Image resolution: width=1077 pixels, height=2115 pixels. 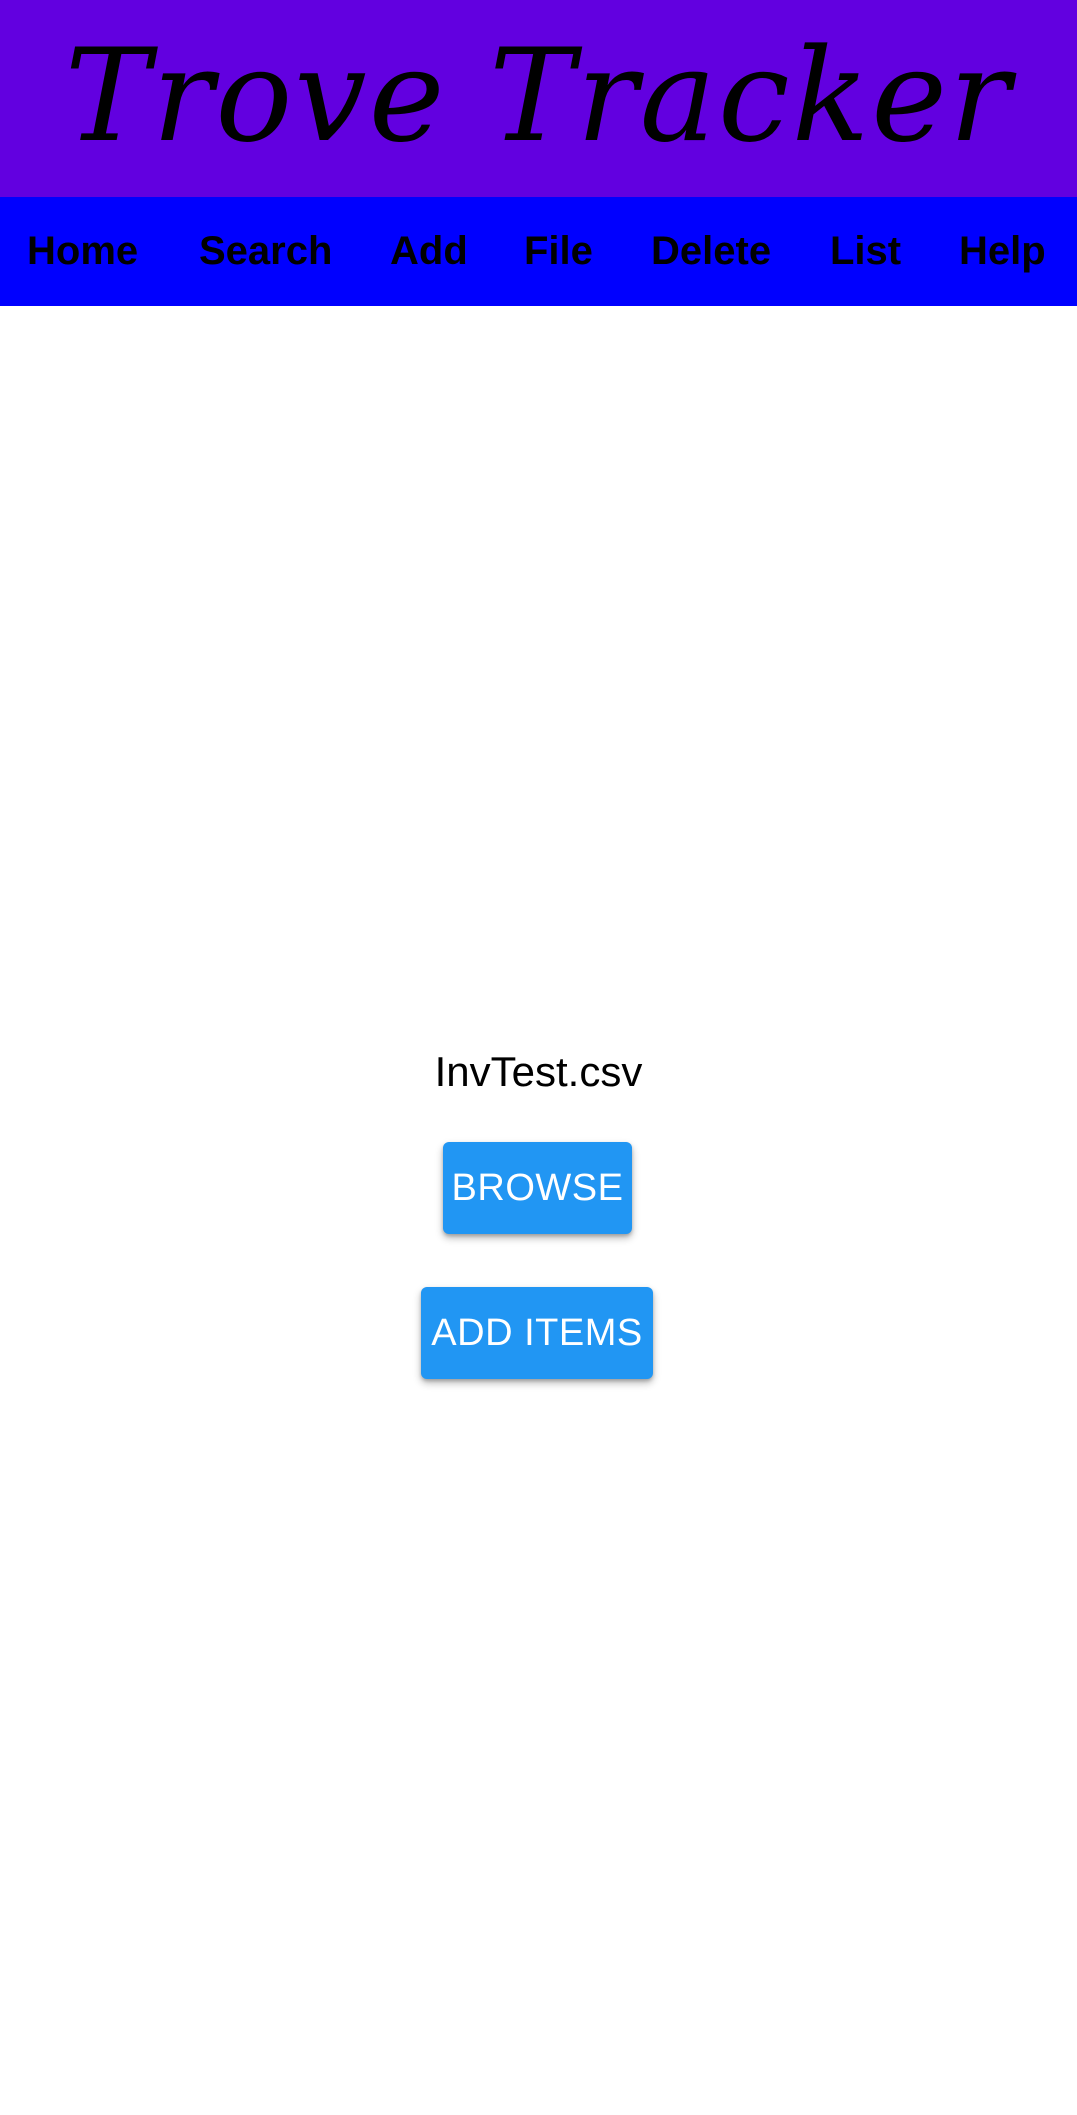 What do you see at coordinates (429, 251) in the screenshot?
I see `nav-item-add: Add` at bounding box center [429, 251].